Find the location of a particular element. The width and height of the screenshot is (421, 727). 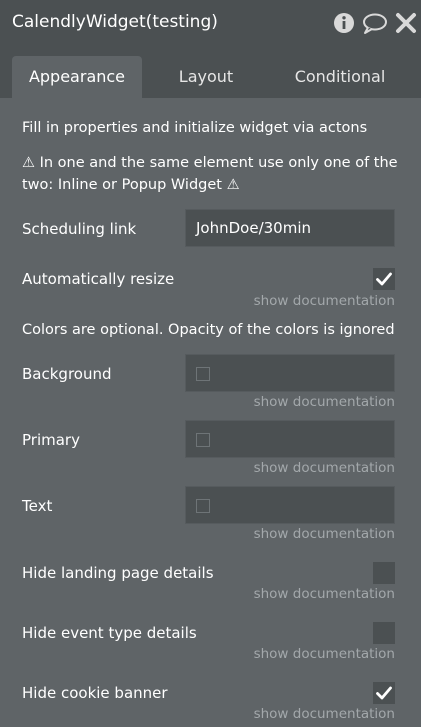

text-color-swatch is located at coordinates (203, 506).